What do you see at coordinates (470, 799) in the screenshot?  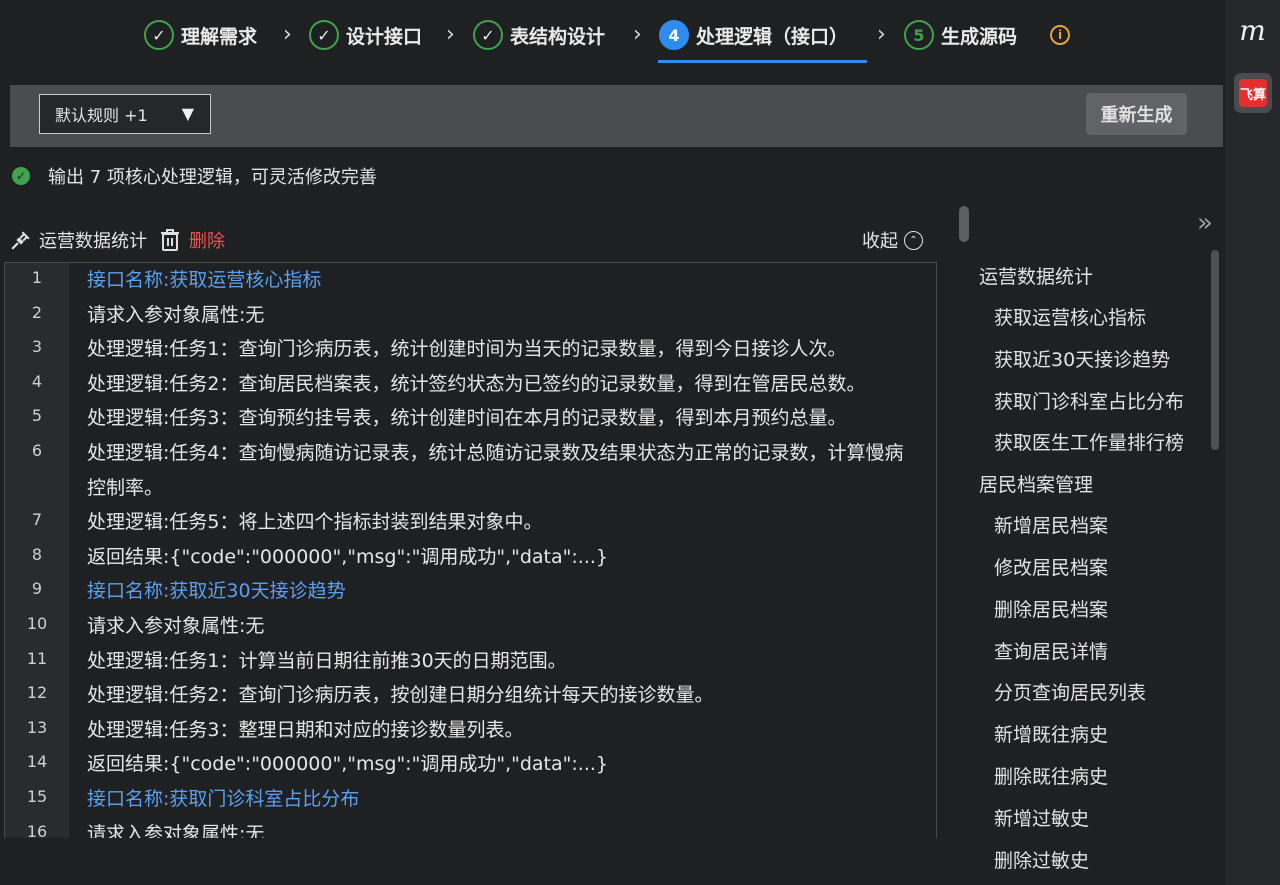 I see `code-line: 15 接口名称:获取门诊科室占比分布` at bounding box center [470, 799].